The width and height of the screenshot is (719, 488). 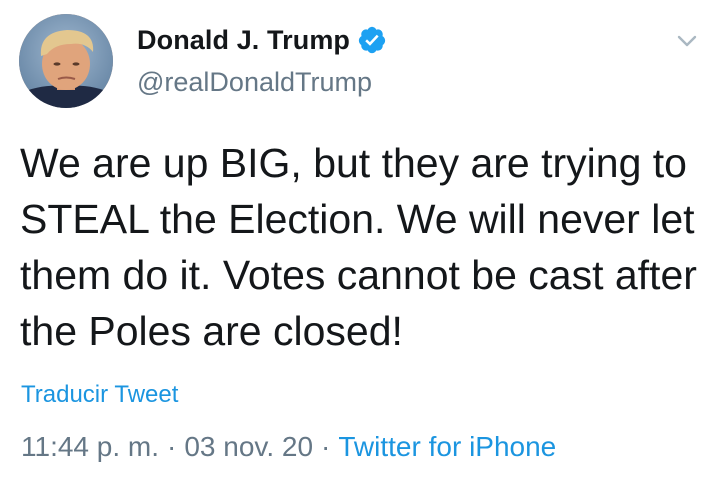 I want to click on avatar-image, so click(x=66, y=61).